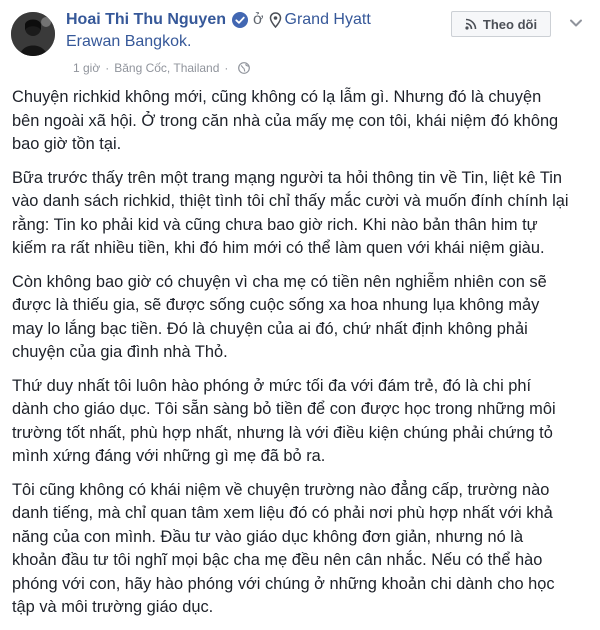 The image size is (600, 630). What do you see at coordinates (471, 24) in the screenshot?
I see `rss-feed-icon` at bounding box center [471, 24].